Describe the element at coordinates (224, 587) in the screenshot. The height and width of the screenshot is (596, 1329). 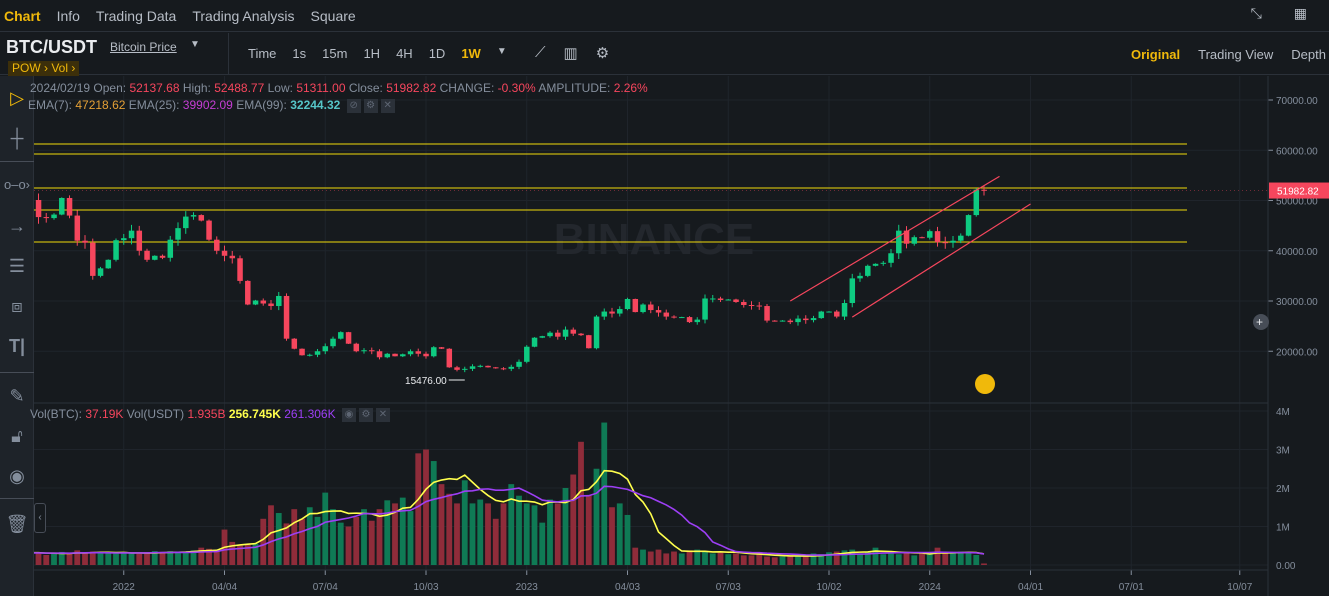
I see `time-tick-label: 04/04` at that location.